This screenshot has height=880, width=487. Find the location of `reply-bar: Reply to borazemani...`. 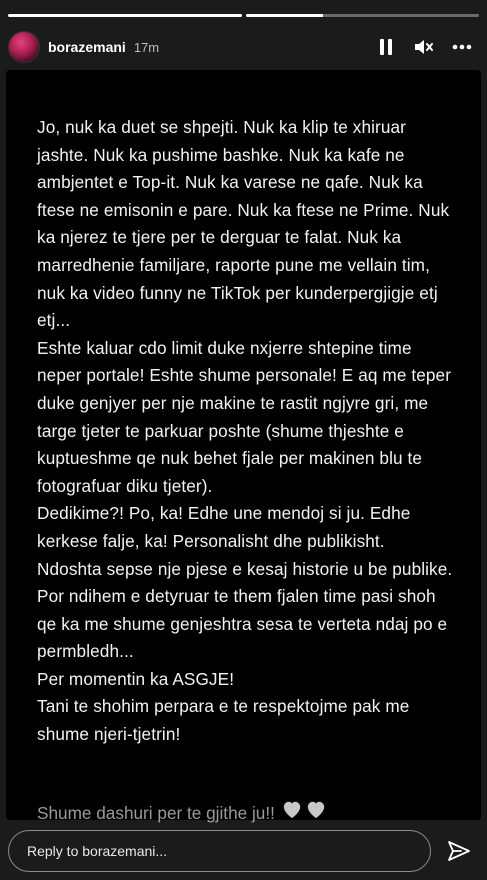

reply-bar: Reply to borazemani... is located at coordinates (243, 851).